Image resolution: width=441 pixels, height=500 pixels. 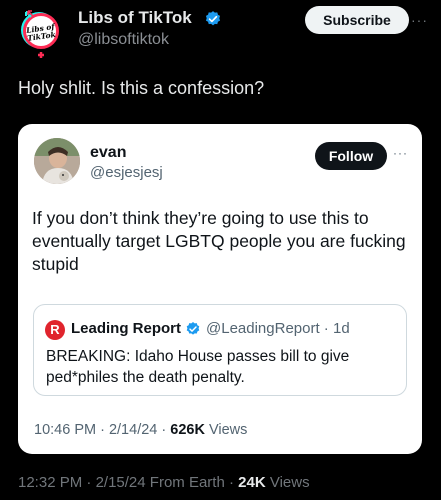 I want to click on venus-icon, so click(x=34, y=34).